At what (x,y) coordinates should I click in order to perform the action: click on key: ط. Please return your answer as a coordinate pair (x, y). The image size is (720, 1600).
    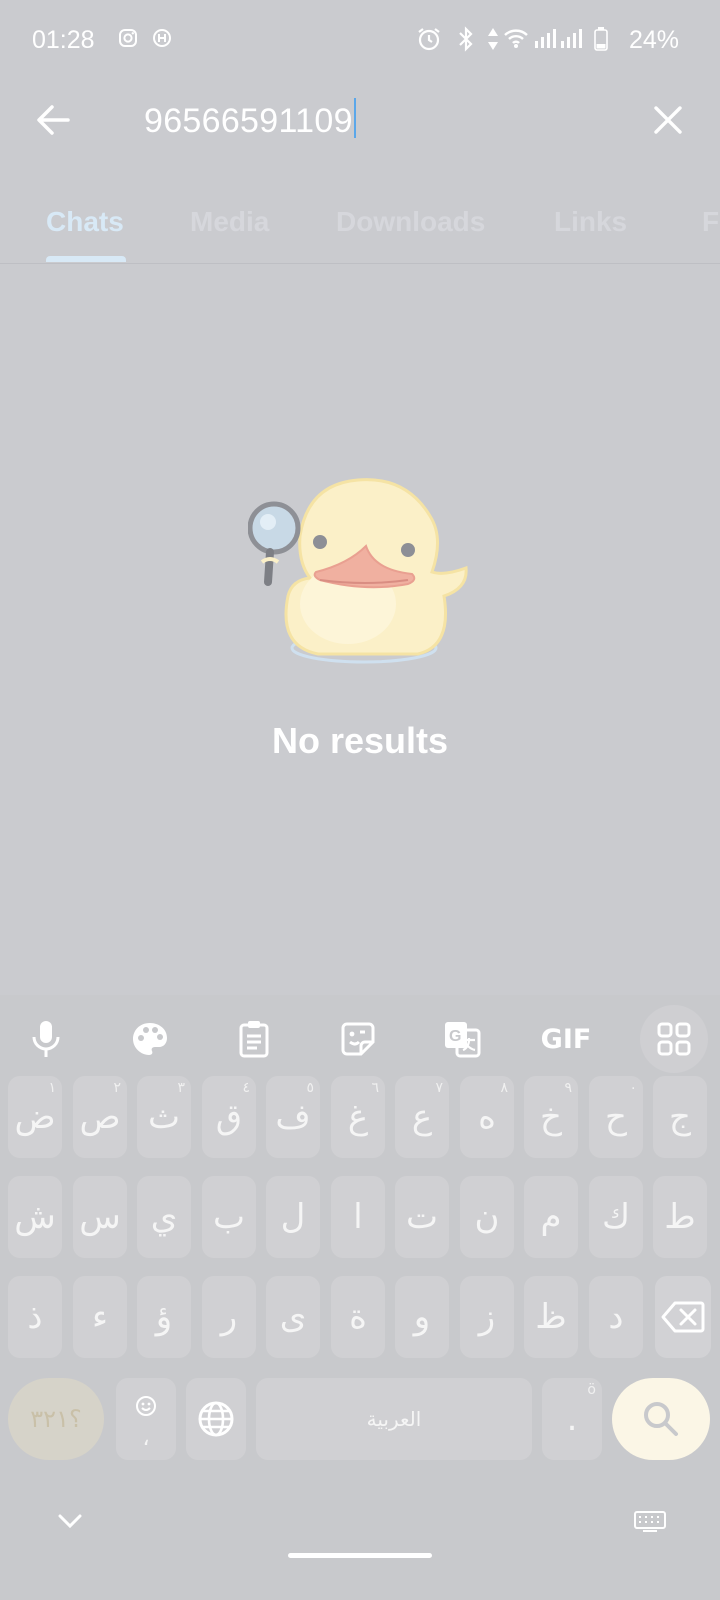
    Looking at the image, I should click on (680, 1217).